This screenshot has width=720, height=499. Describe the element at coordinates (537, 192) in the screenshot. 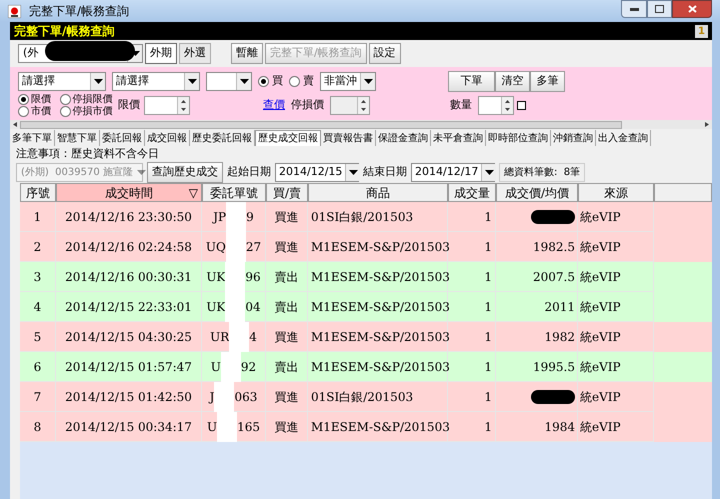

I see `column-header: 成交價/均價` at that location.